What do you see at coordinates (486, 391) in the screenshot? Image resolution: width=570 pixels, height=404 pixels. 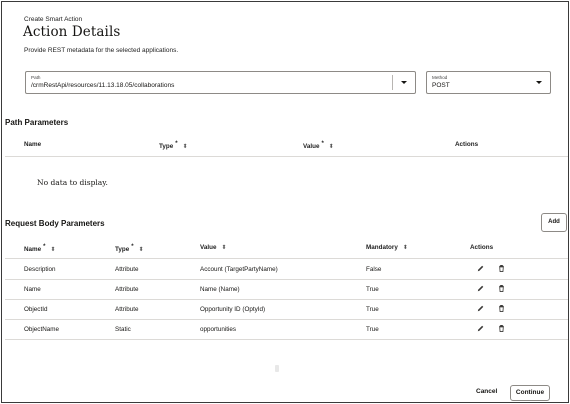 I see `cancel-button: Cancel` at bounding box center [486, 391].